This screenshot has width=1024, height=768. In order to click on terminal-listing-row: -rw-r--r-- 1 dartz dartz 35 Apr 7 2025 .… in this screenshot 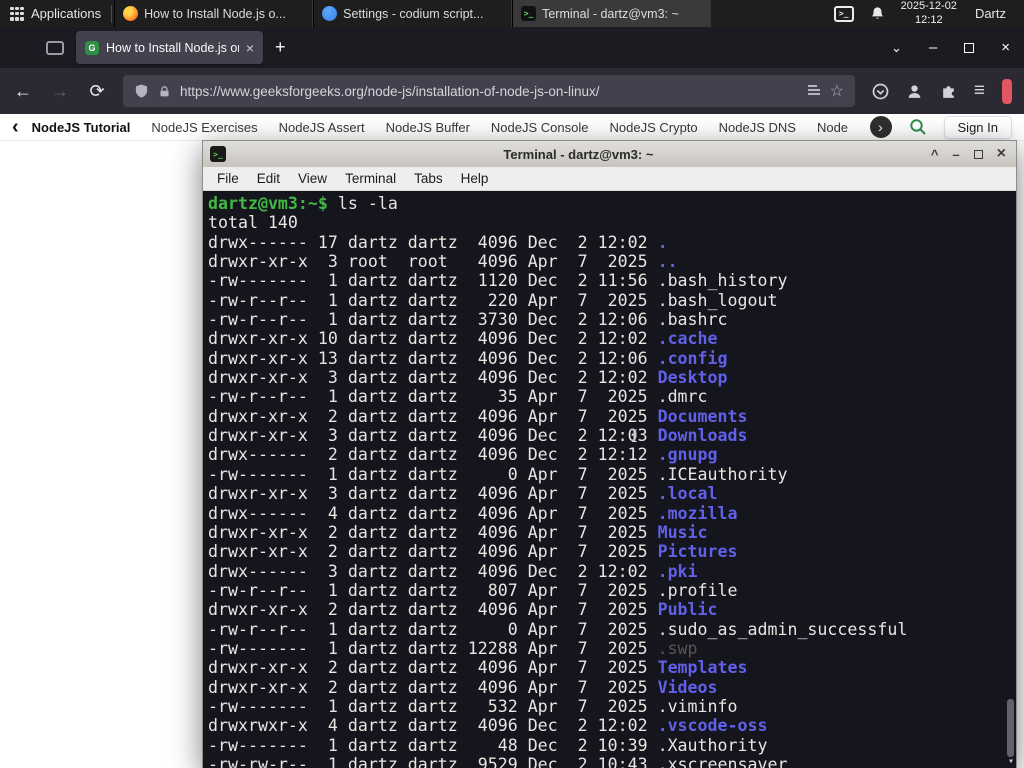, I will do `click(611, 396)`.